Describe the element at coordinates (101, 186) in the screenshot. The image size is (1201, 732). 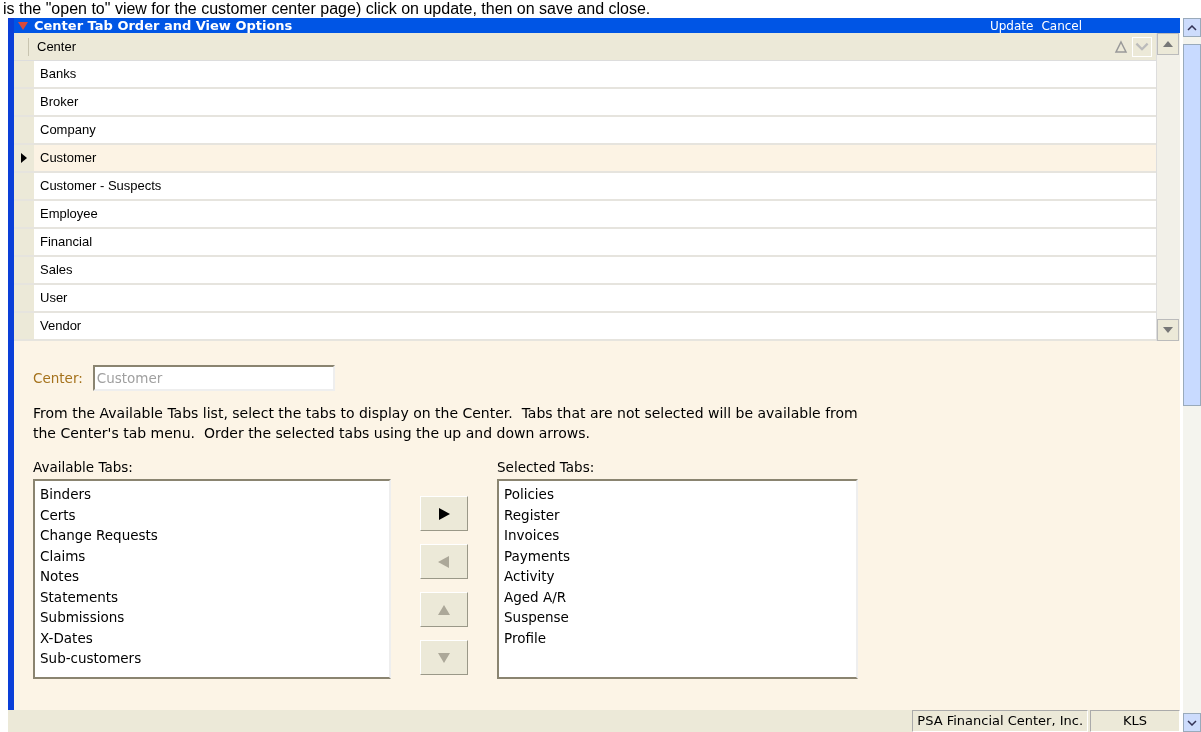
I see `grid-cell-text: Customer - Suspects` at that location.